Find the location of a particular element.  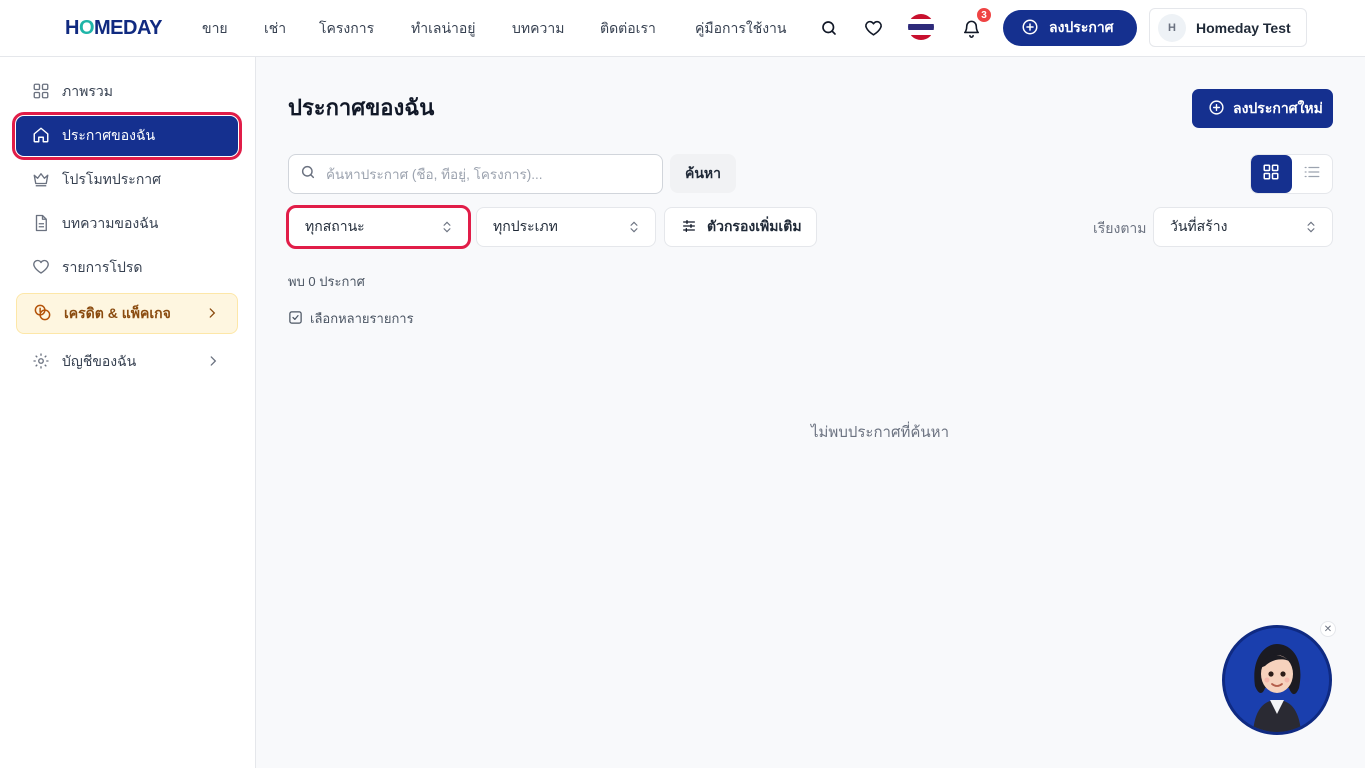

sidebar-item-label: เครดิต & แพ็คเกจ is located at coordinates (117, 312).